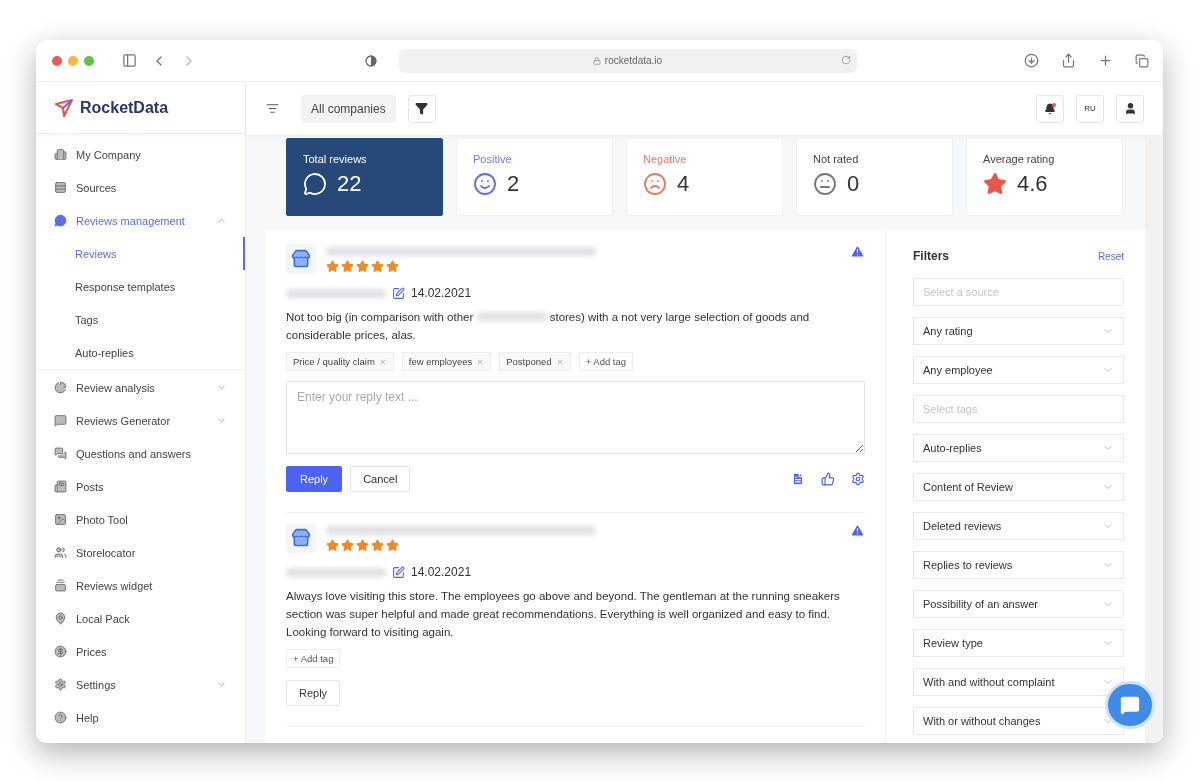  I want to click on image-icon, so click(60, 519).